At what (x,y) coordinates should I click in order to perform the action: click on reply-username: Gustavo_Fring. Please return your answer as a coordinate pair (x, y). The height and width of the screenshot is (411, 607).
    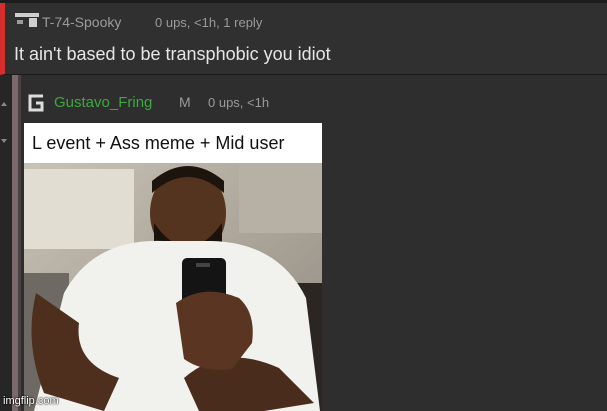
    Looking at the image, I should click on (103, 102).